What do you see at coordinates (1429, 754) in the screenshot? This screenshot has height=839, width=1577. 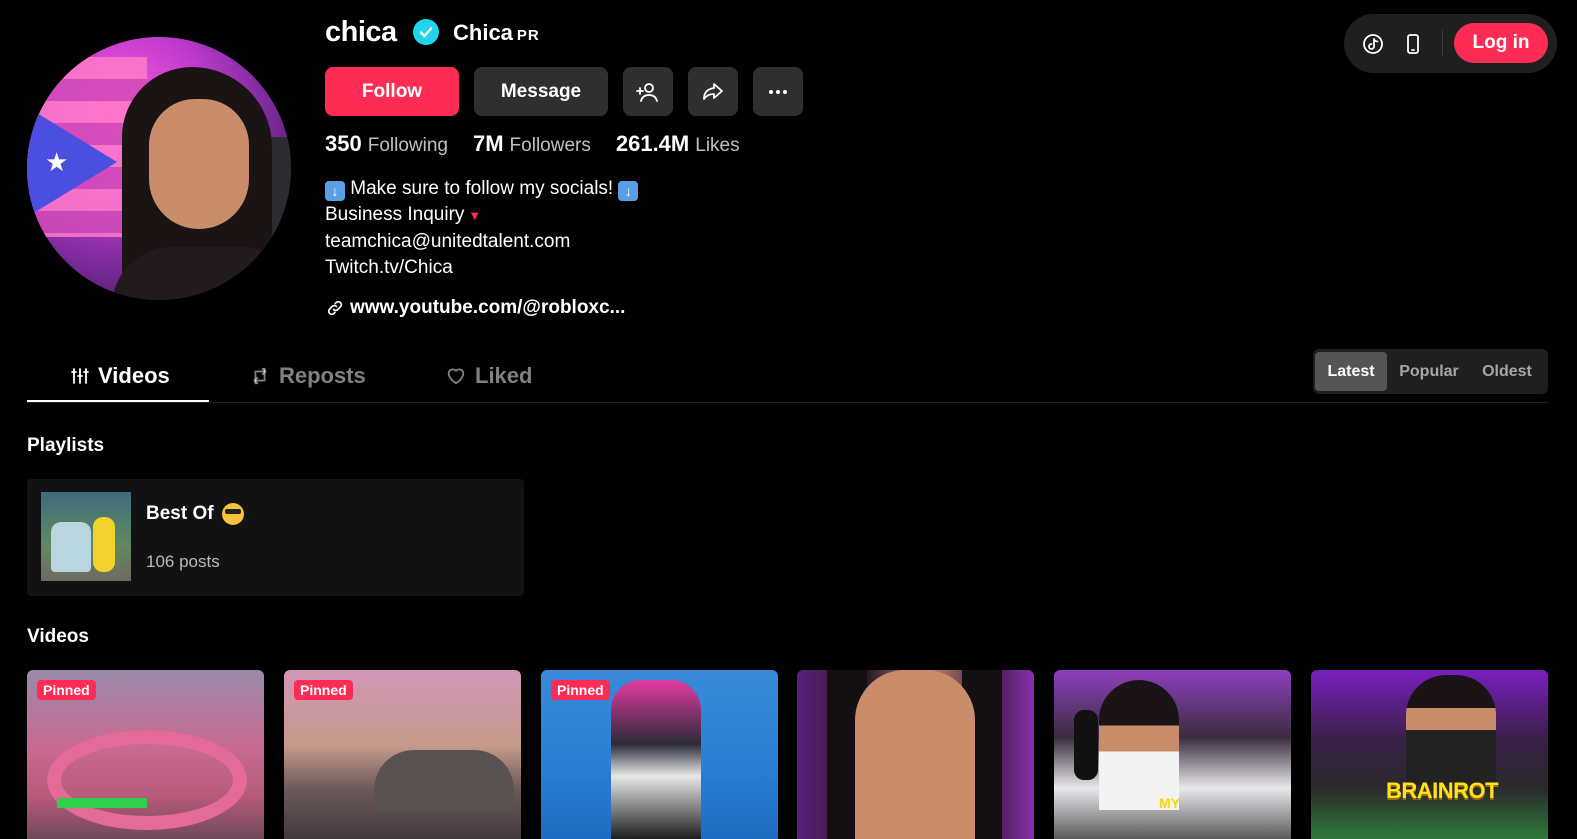 I see `video-card: BRAINROT` at bounding box center [1429, 754].